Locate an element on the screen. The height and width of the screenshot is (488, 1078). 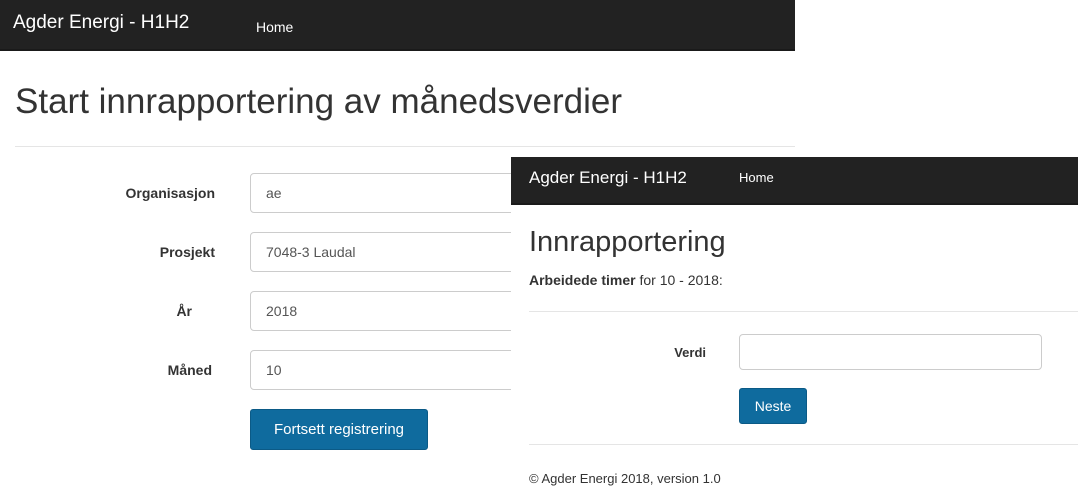
right-navbar: Agder Energi - H1H2 Home is located at coordinates (794, 181).